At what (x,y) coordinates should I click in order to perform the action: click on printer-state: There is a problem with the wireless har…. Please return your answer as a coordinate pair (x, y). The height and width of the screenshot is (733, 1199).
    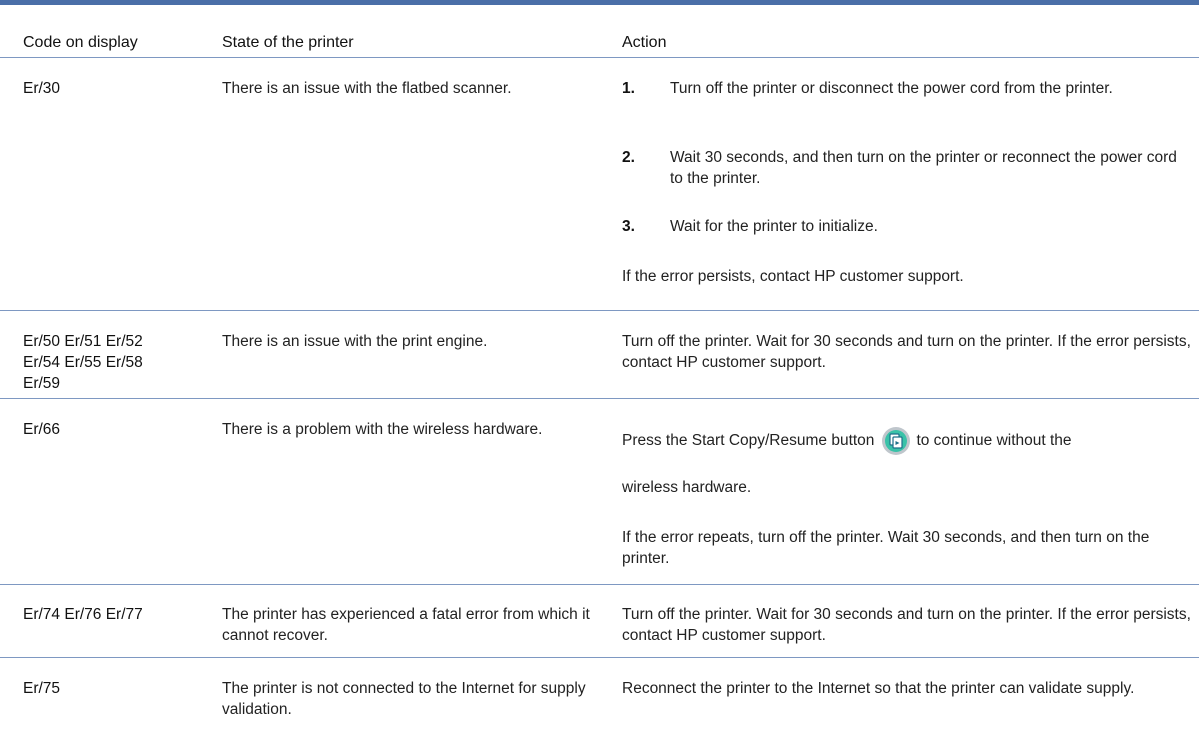
    Looking at the image, I should click on (382, 429).